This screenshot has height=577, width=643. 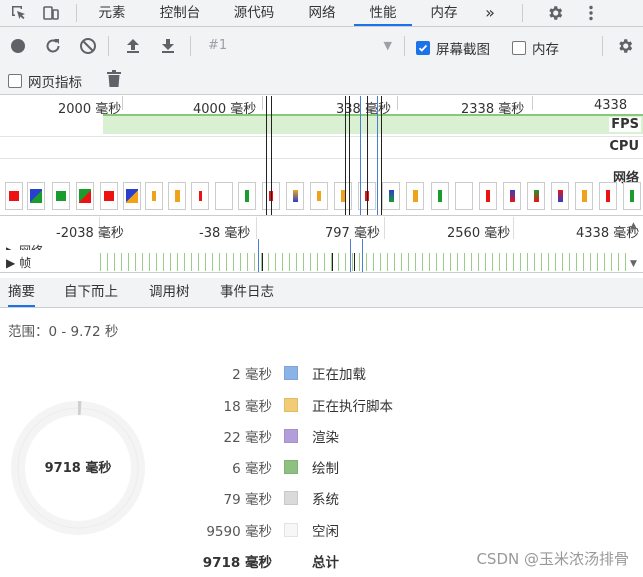 What do you see at coordinates (444, 13) in the screenshot?
I see `tab-memory: 内存` at bounding box center [444, 13].